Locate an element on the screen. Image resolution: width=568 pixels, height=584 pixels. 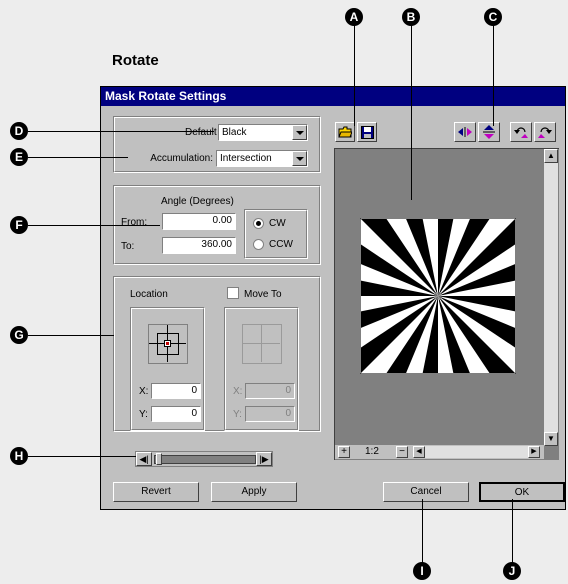
move-to-x-label: X: is located at coordinates (238, 391).